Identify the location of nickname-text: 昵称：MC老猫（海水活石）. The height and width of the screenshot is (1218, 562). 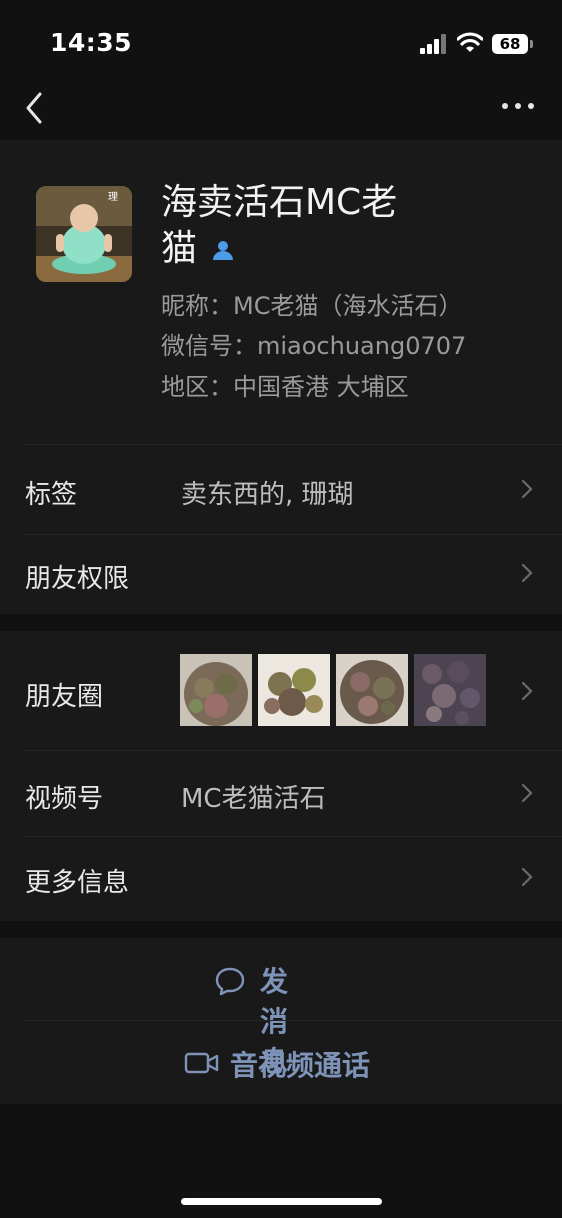
(312, 306).